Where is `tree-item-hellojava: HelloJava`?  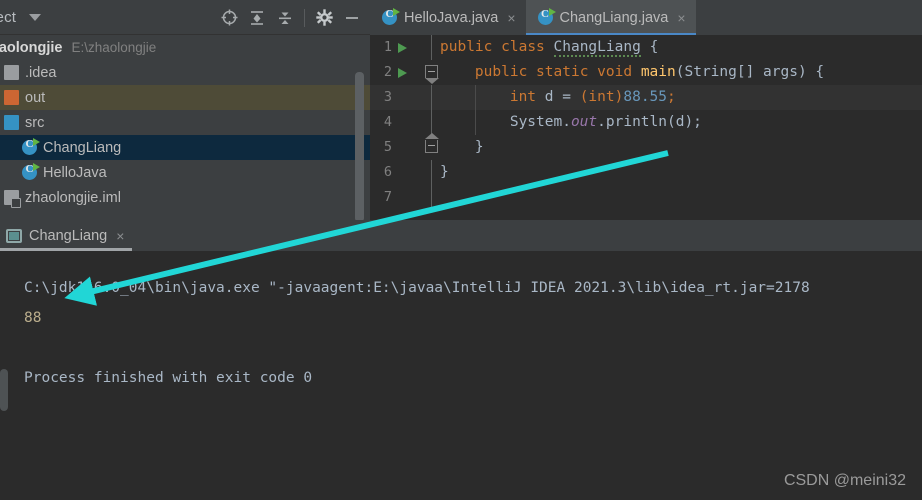 tree-item-hellojava: HelloJava is located at coordinates (185, 172).